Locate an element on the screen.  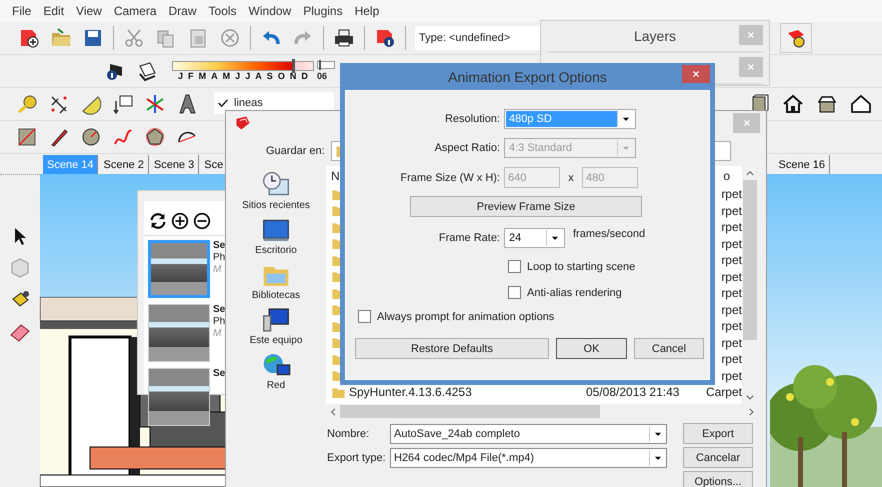
checkbox-label: Loop to starting scene is located at coordinates (581, 266).